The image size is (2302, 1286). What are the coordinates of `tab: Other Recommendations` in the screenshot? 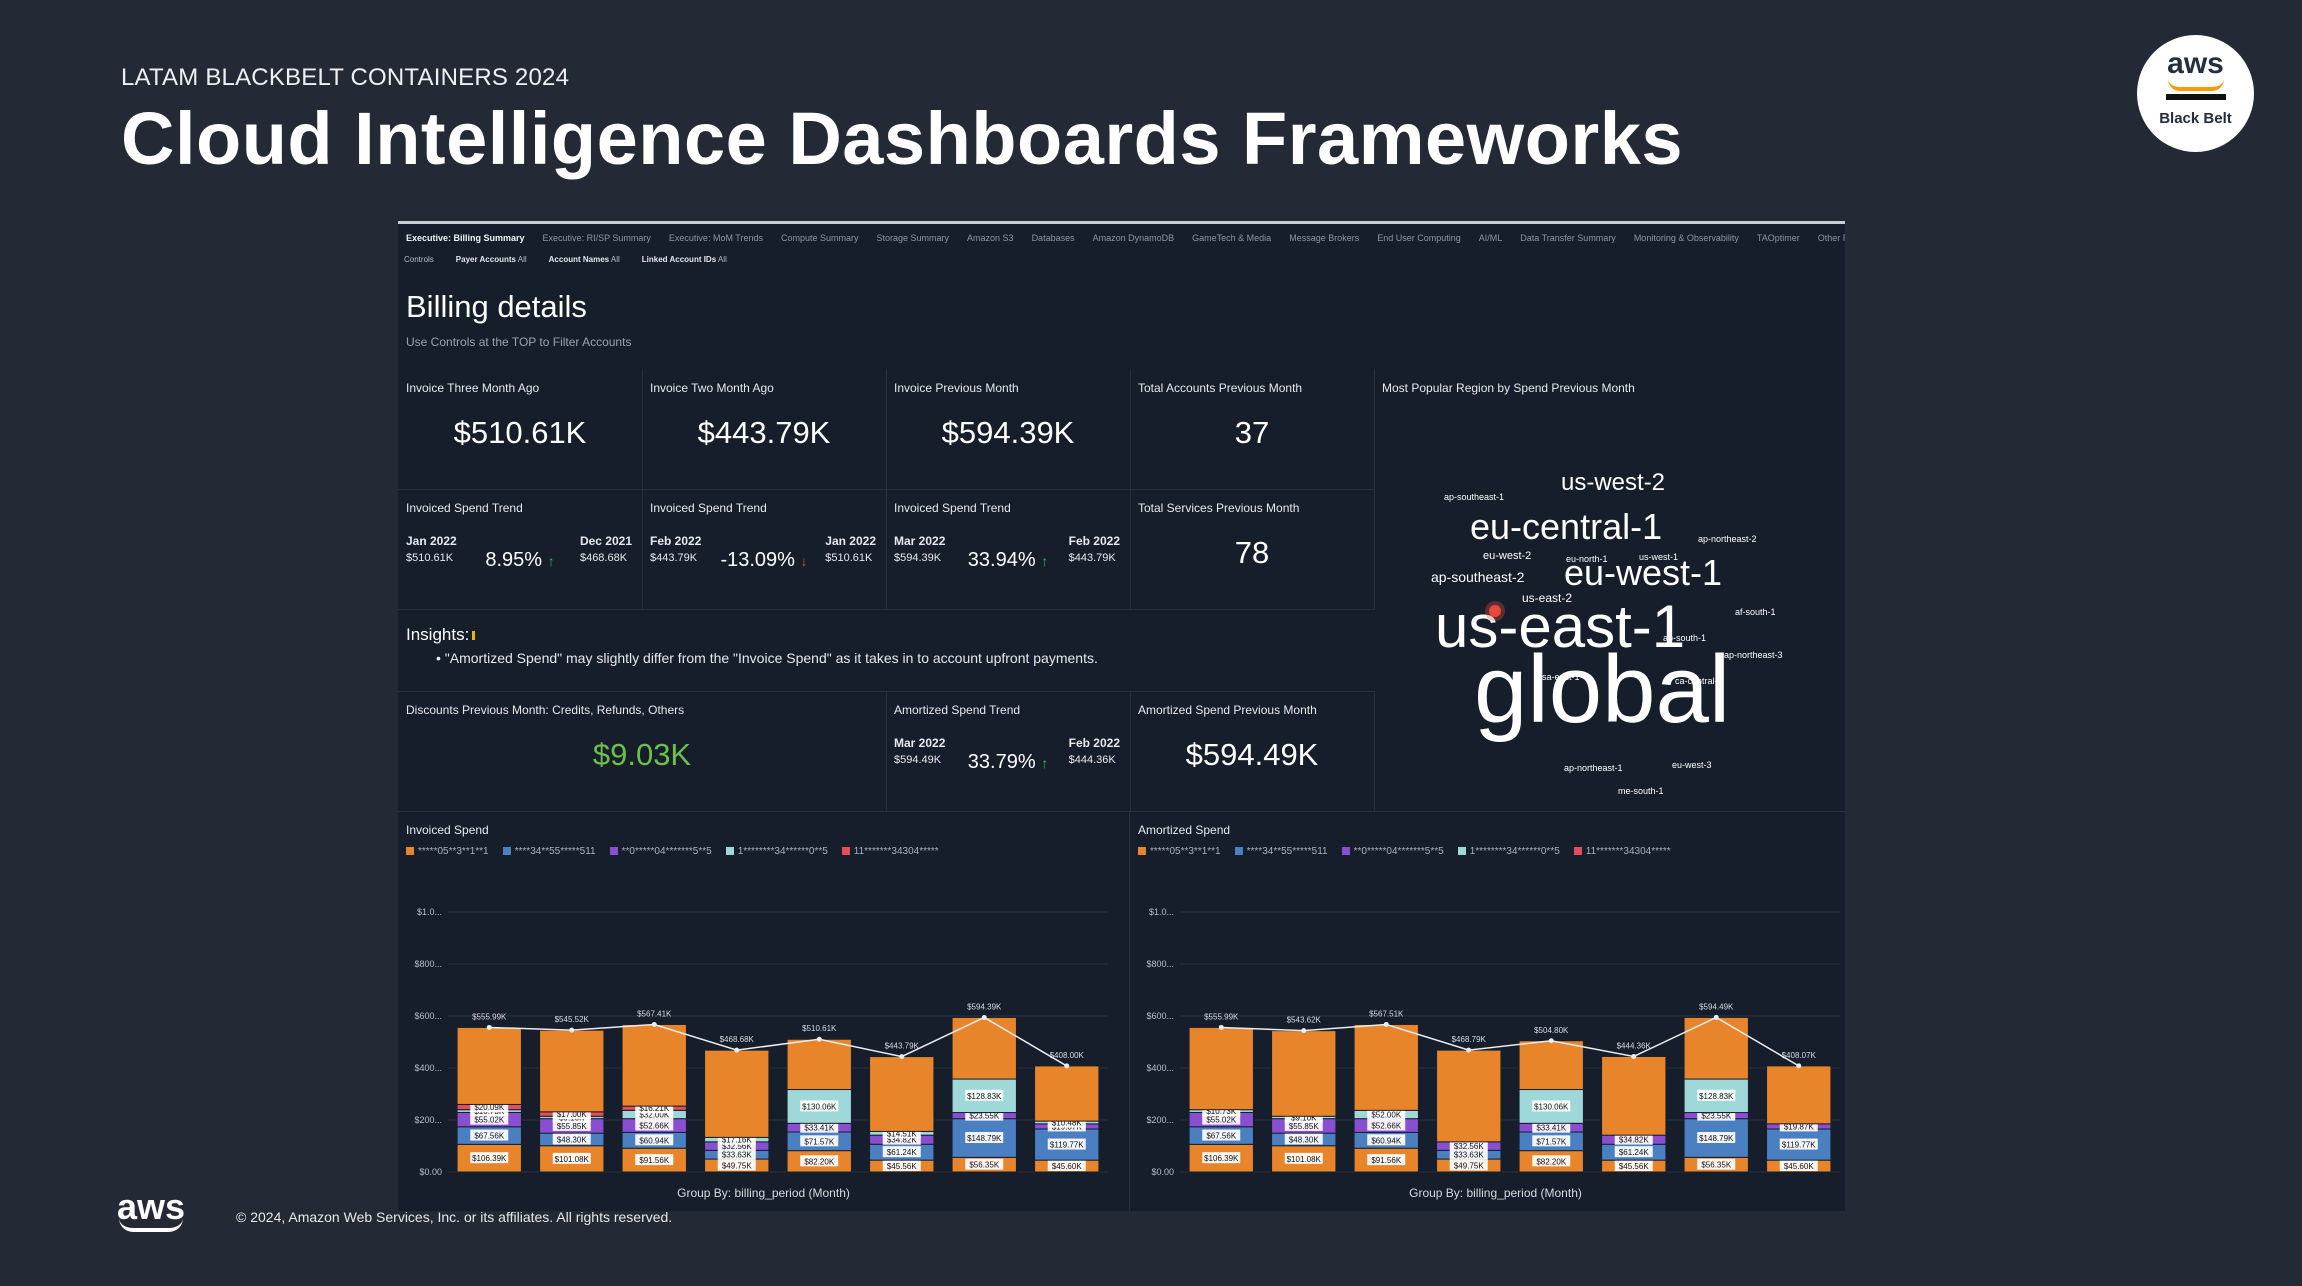 It's located at (1831, 238).